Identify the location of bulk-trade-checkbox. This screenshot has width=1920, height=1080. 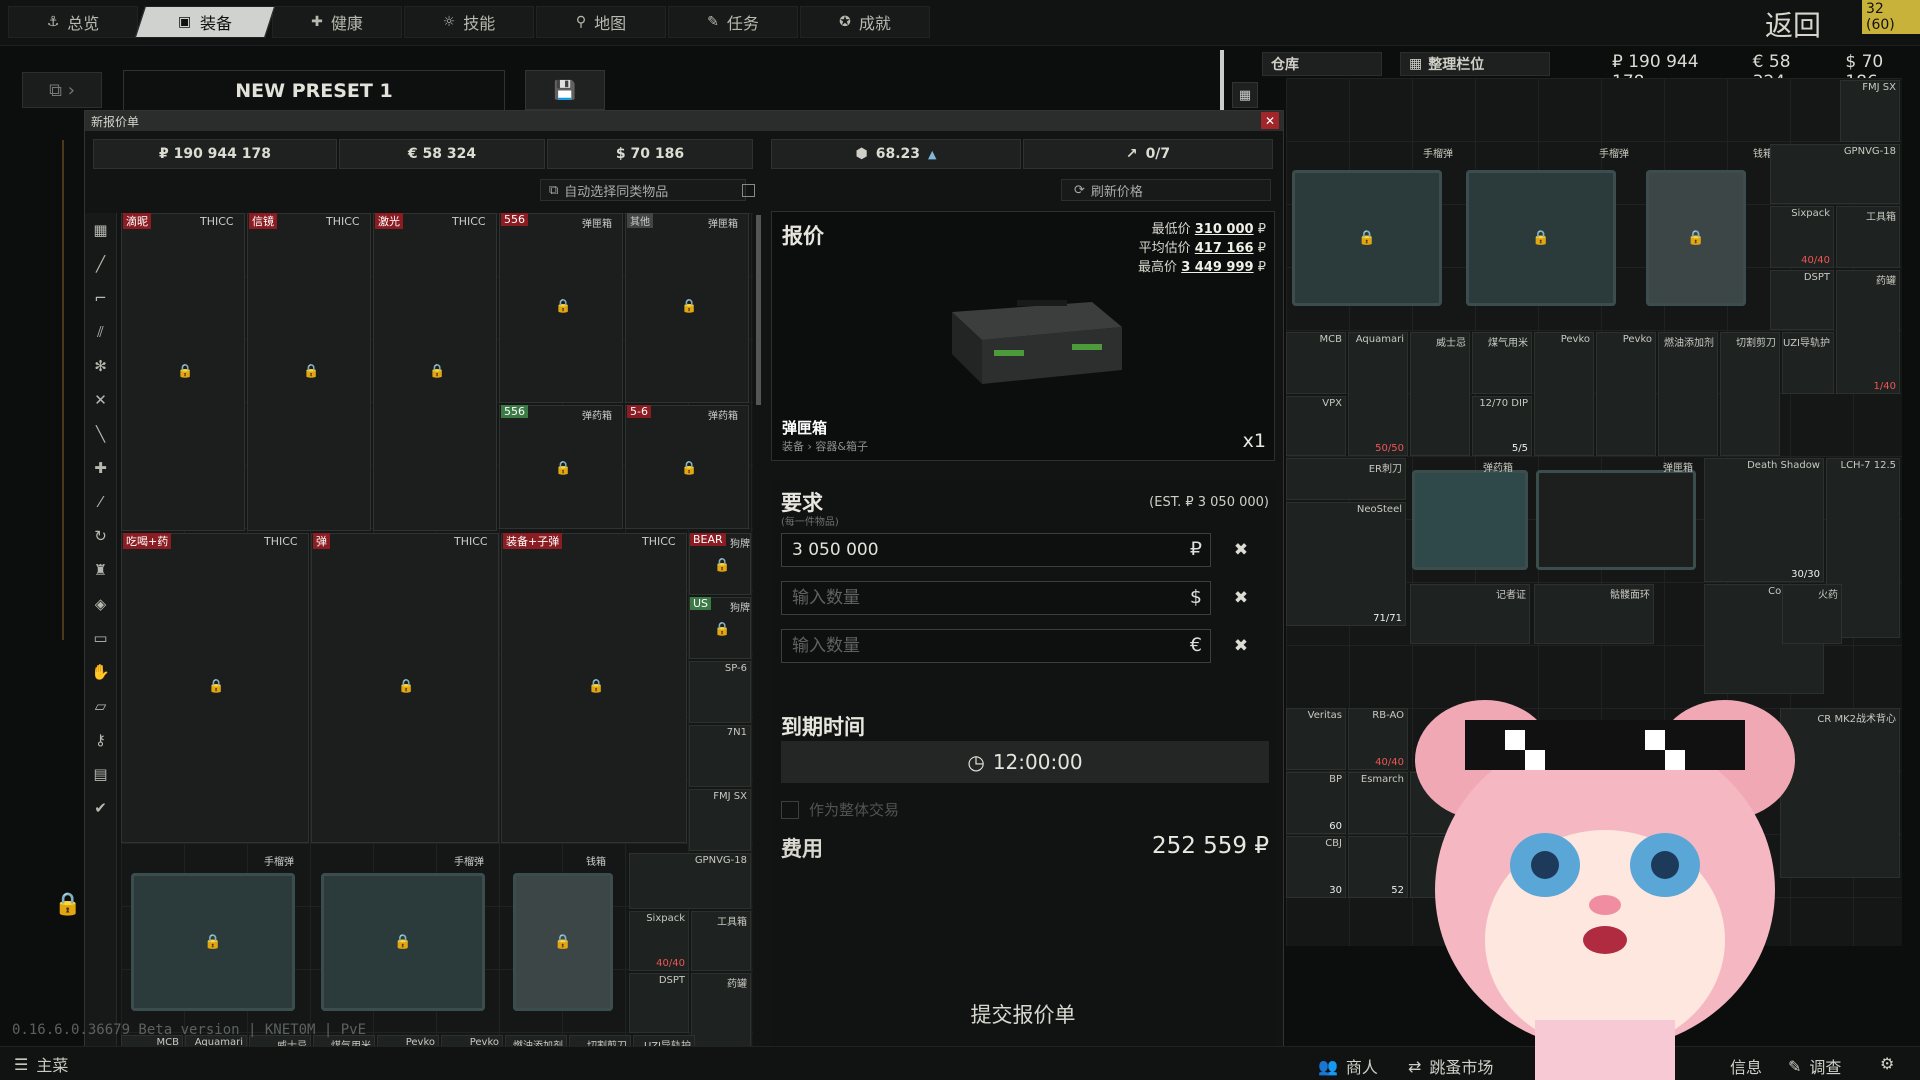
(790, 809).